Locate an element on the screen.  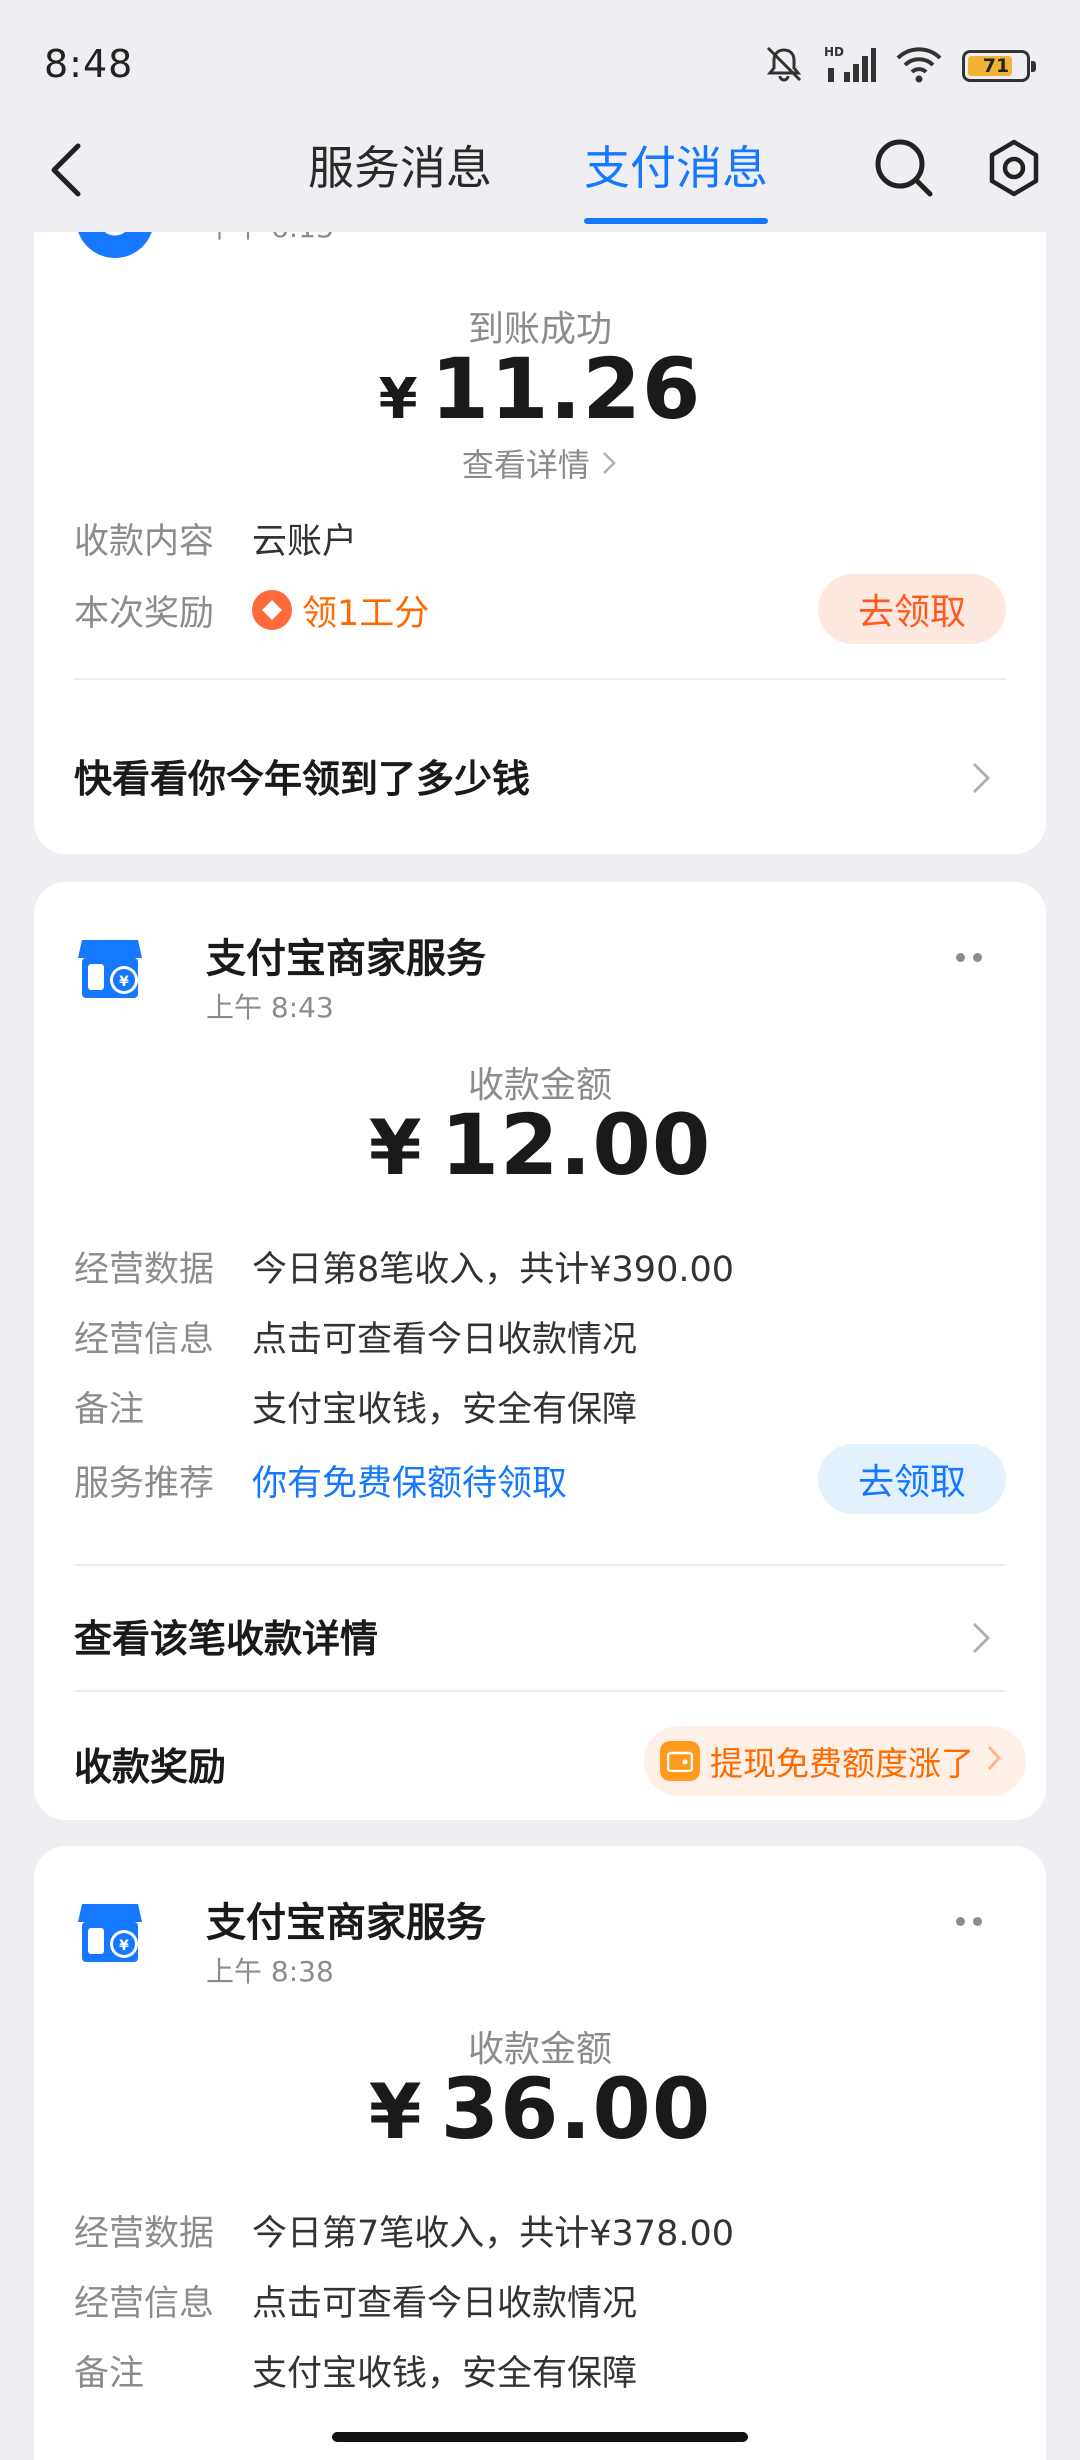
active-tab-indicator is located at coordinates (676, 221).